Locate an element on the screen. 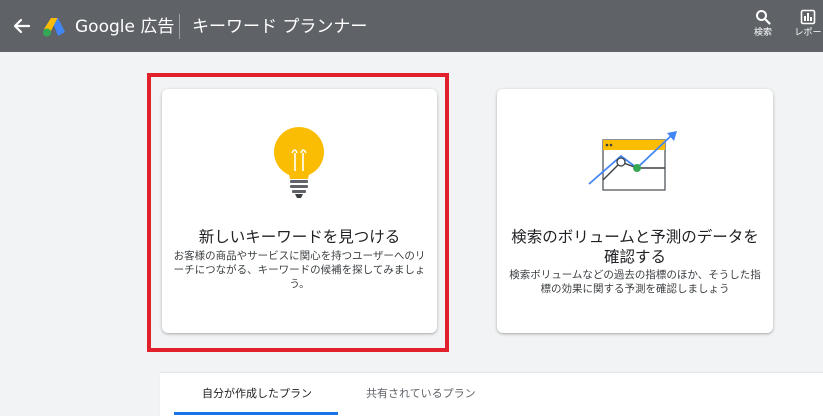 This screenshot has width=823, height=416. card-title: 検索のボリュームと予測のデータを確認する is located at coordinates (635, 247).